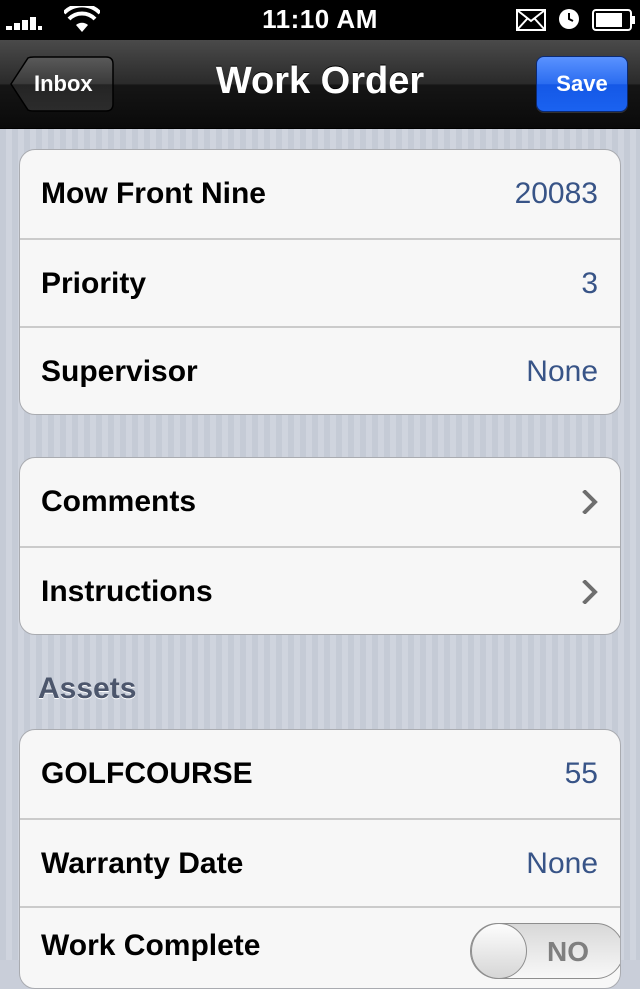  Describe the element at coordinates (545, 951) in the screenshot. I see `work-complete-toggle: NO` at that location.